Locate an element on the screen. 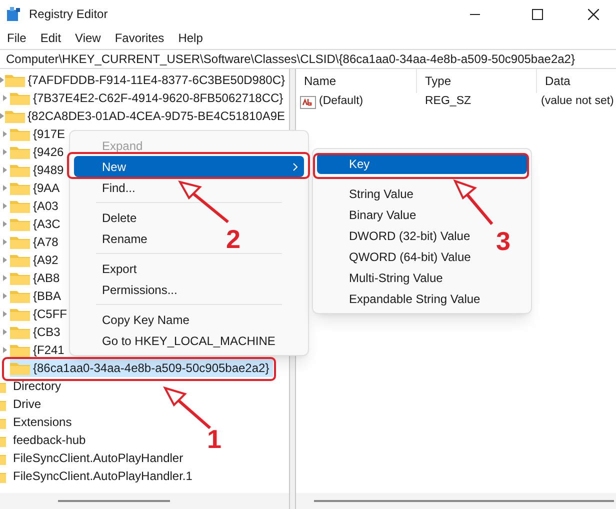 The image size is (616, 509). maximize-icon is located at coordinates (537, 14).